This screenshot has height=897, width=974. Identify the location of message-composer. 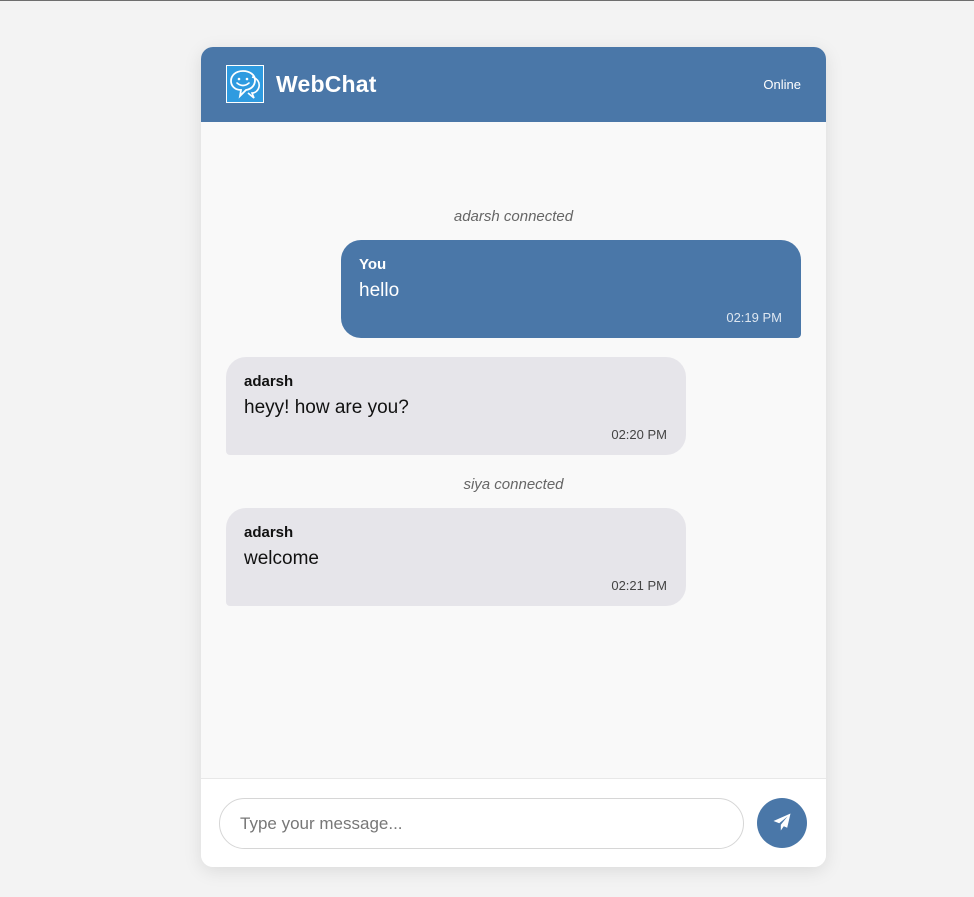
(513, 822).